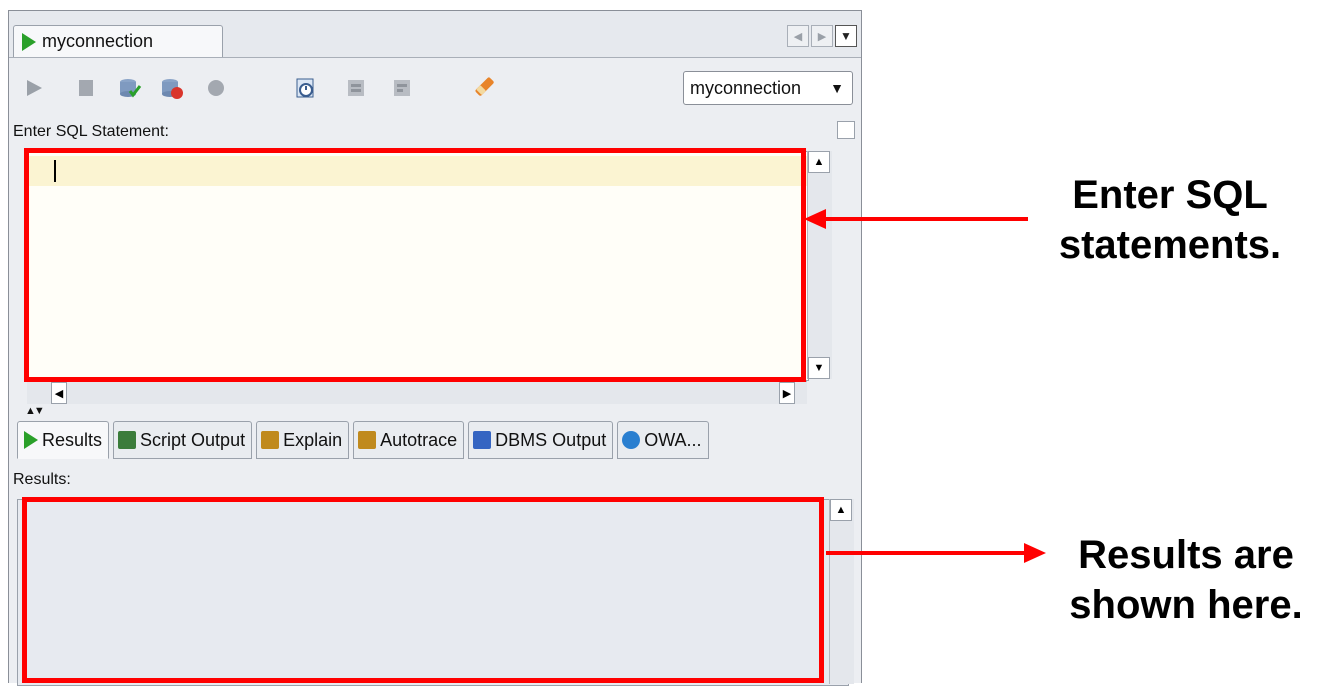  What do you see at coordinates (923, 219) in the screenshot?
I see `editor-arrow-line` at bounding box center [923, 219].